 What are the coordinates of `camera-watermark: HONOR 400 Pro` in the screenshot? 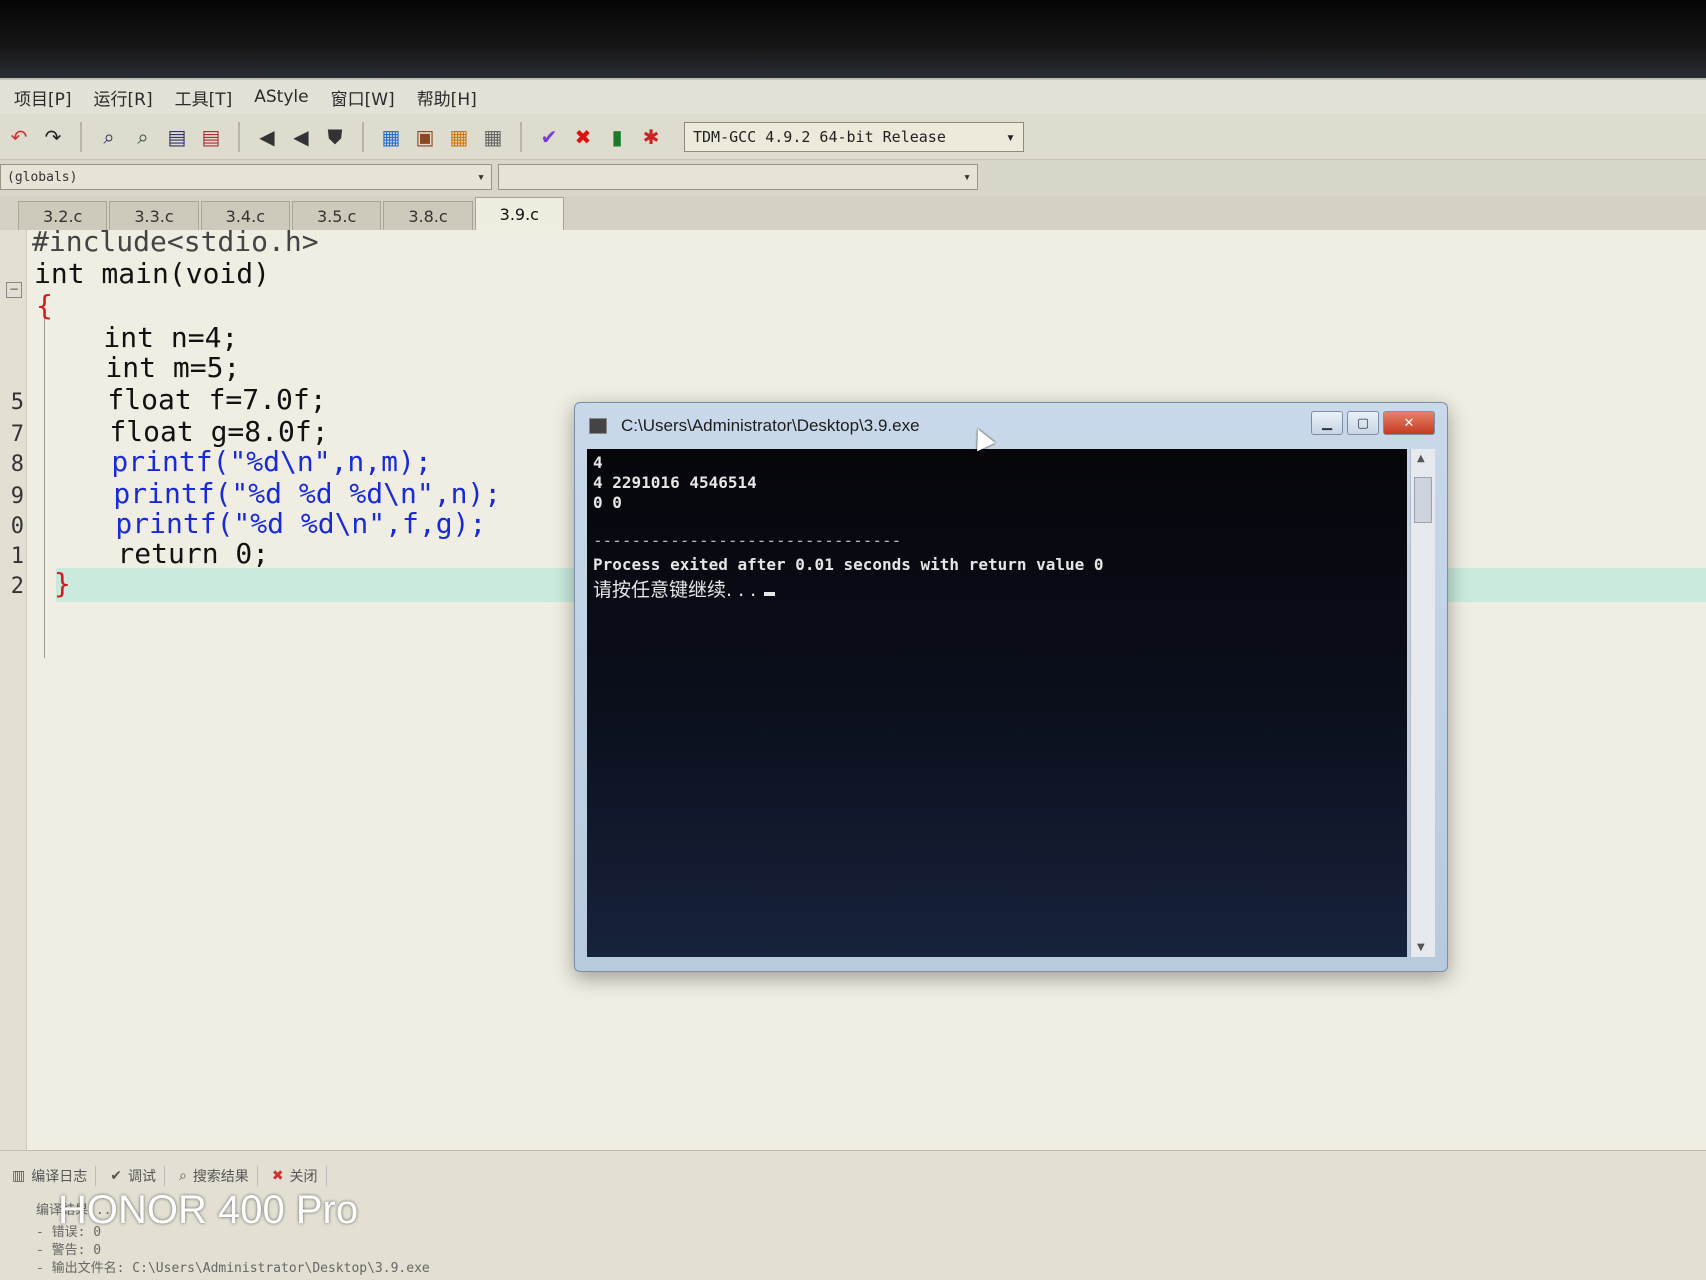 It's located at (208, 1210).